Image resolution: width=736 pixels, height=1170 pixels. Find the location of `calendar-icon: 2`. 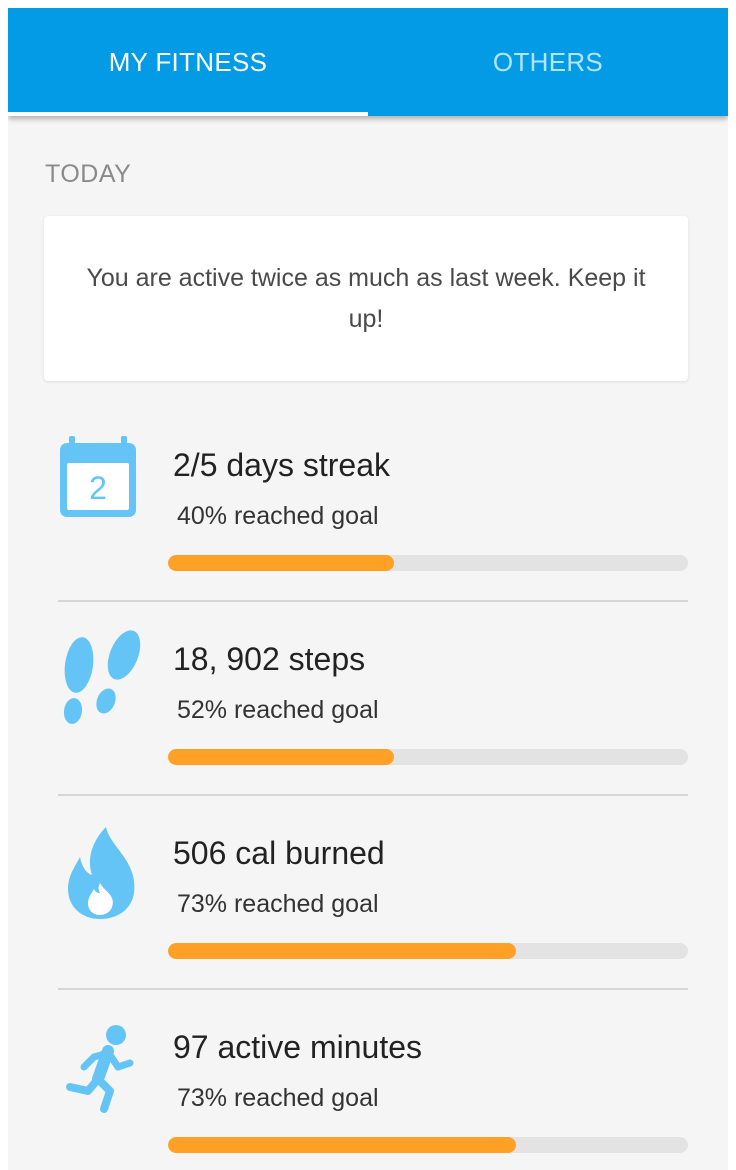

calendar-icon: 2 is located at coordinates (103, 479).